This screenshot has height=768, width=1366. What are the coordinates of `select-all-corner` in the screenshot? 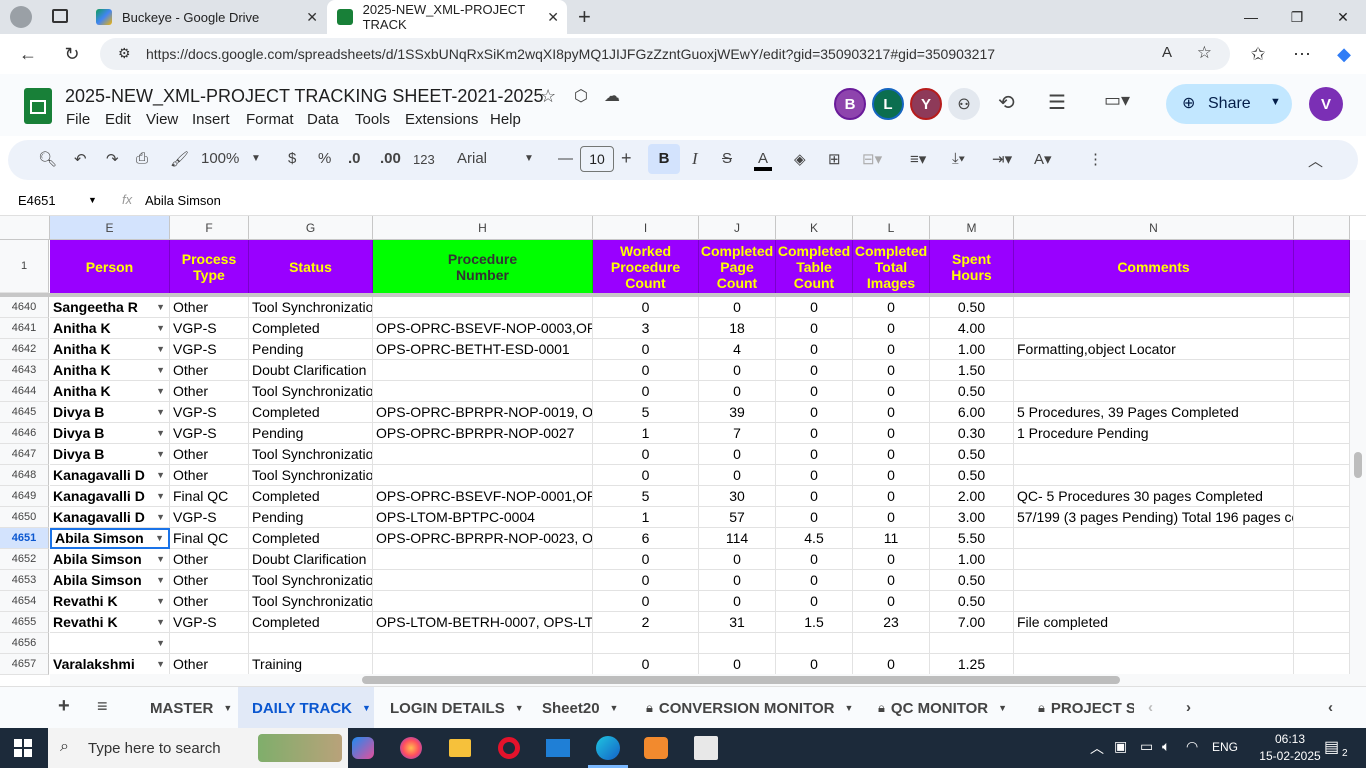 It's located at (25, 228).